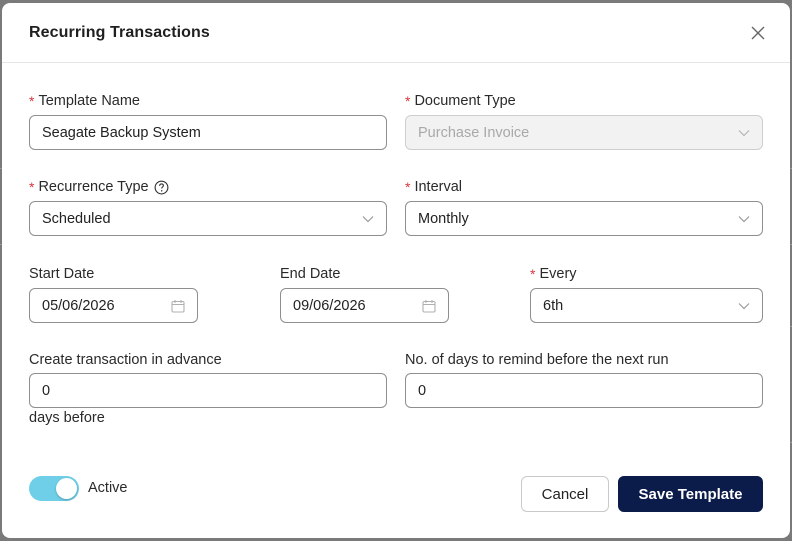 Image resolution: width=792 pixels, height=541 pixels. Describe the element at coordinates (584, 390) in the screenshot. I see `remind-days-input: 0` at that location.